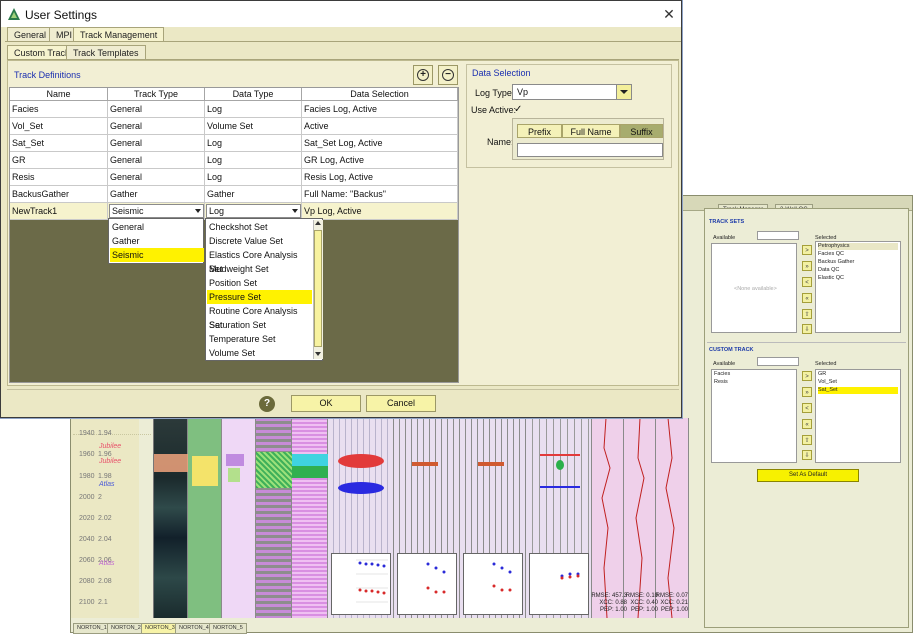 The image size is (913, 634). What do you see at coordinates (401, 403) in the screenshot?
I see `cancel-button: Cancel` at bounding box center [401, 403].